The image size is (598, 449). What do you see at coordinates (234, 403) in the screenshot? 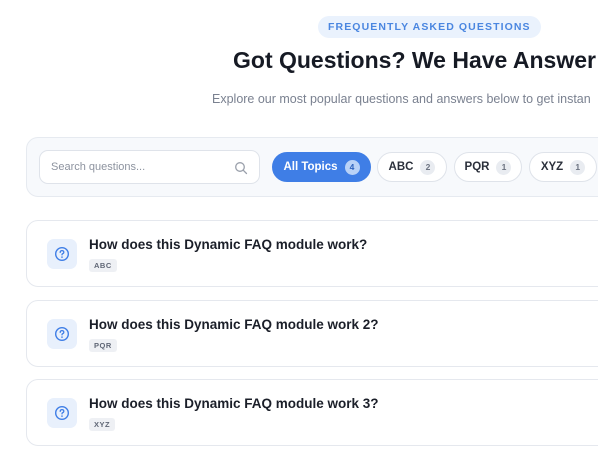
I see `faq-question: How does this Dynamic FAQ module work 3?` at bounding box center [234, 403].